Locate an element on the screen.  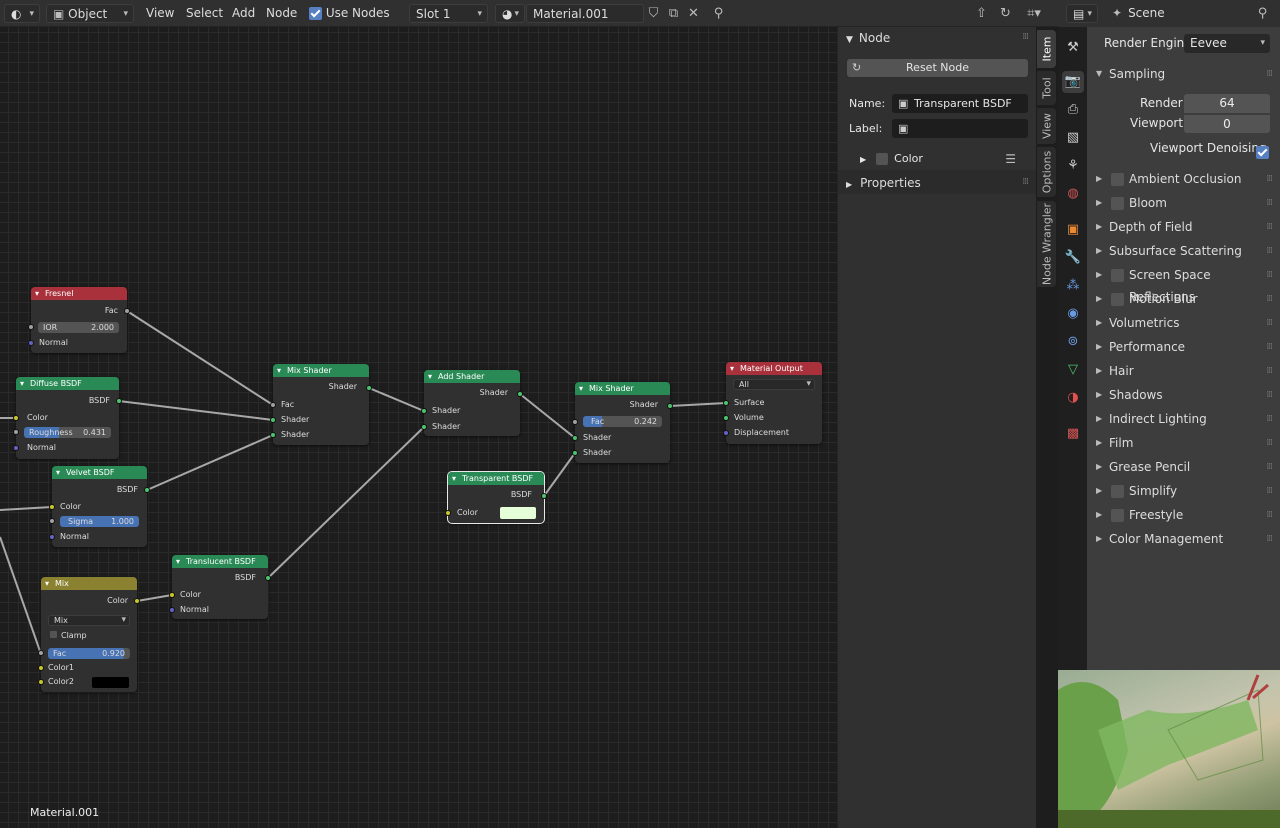
render-samples-field: 64 is located at coordinates (1227, 103).